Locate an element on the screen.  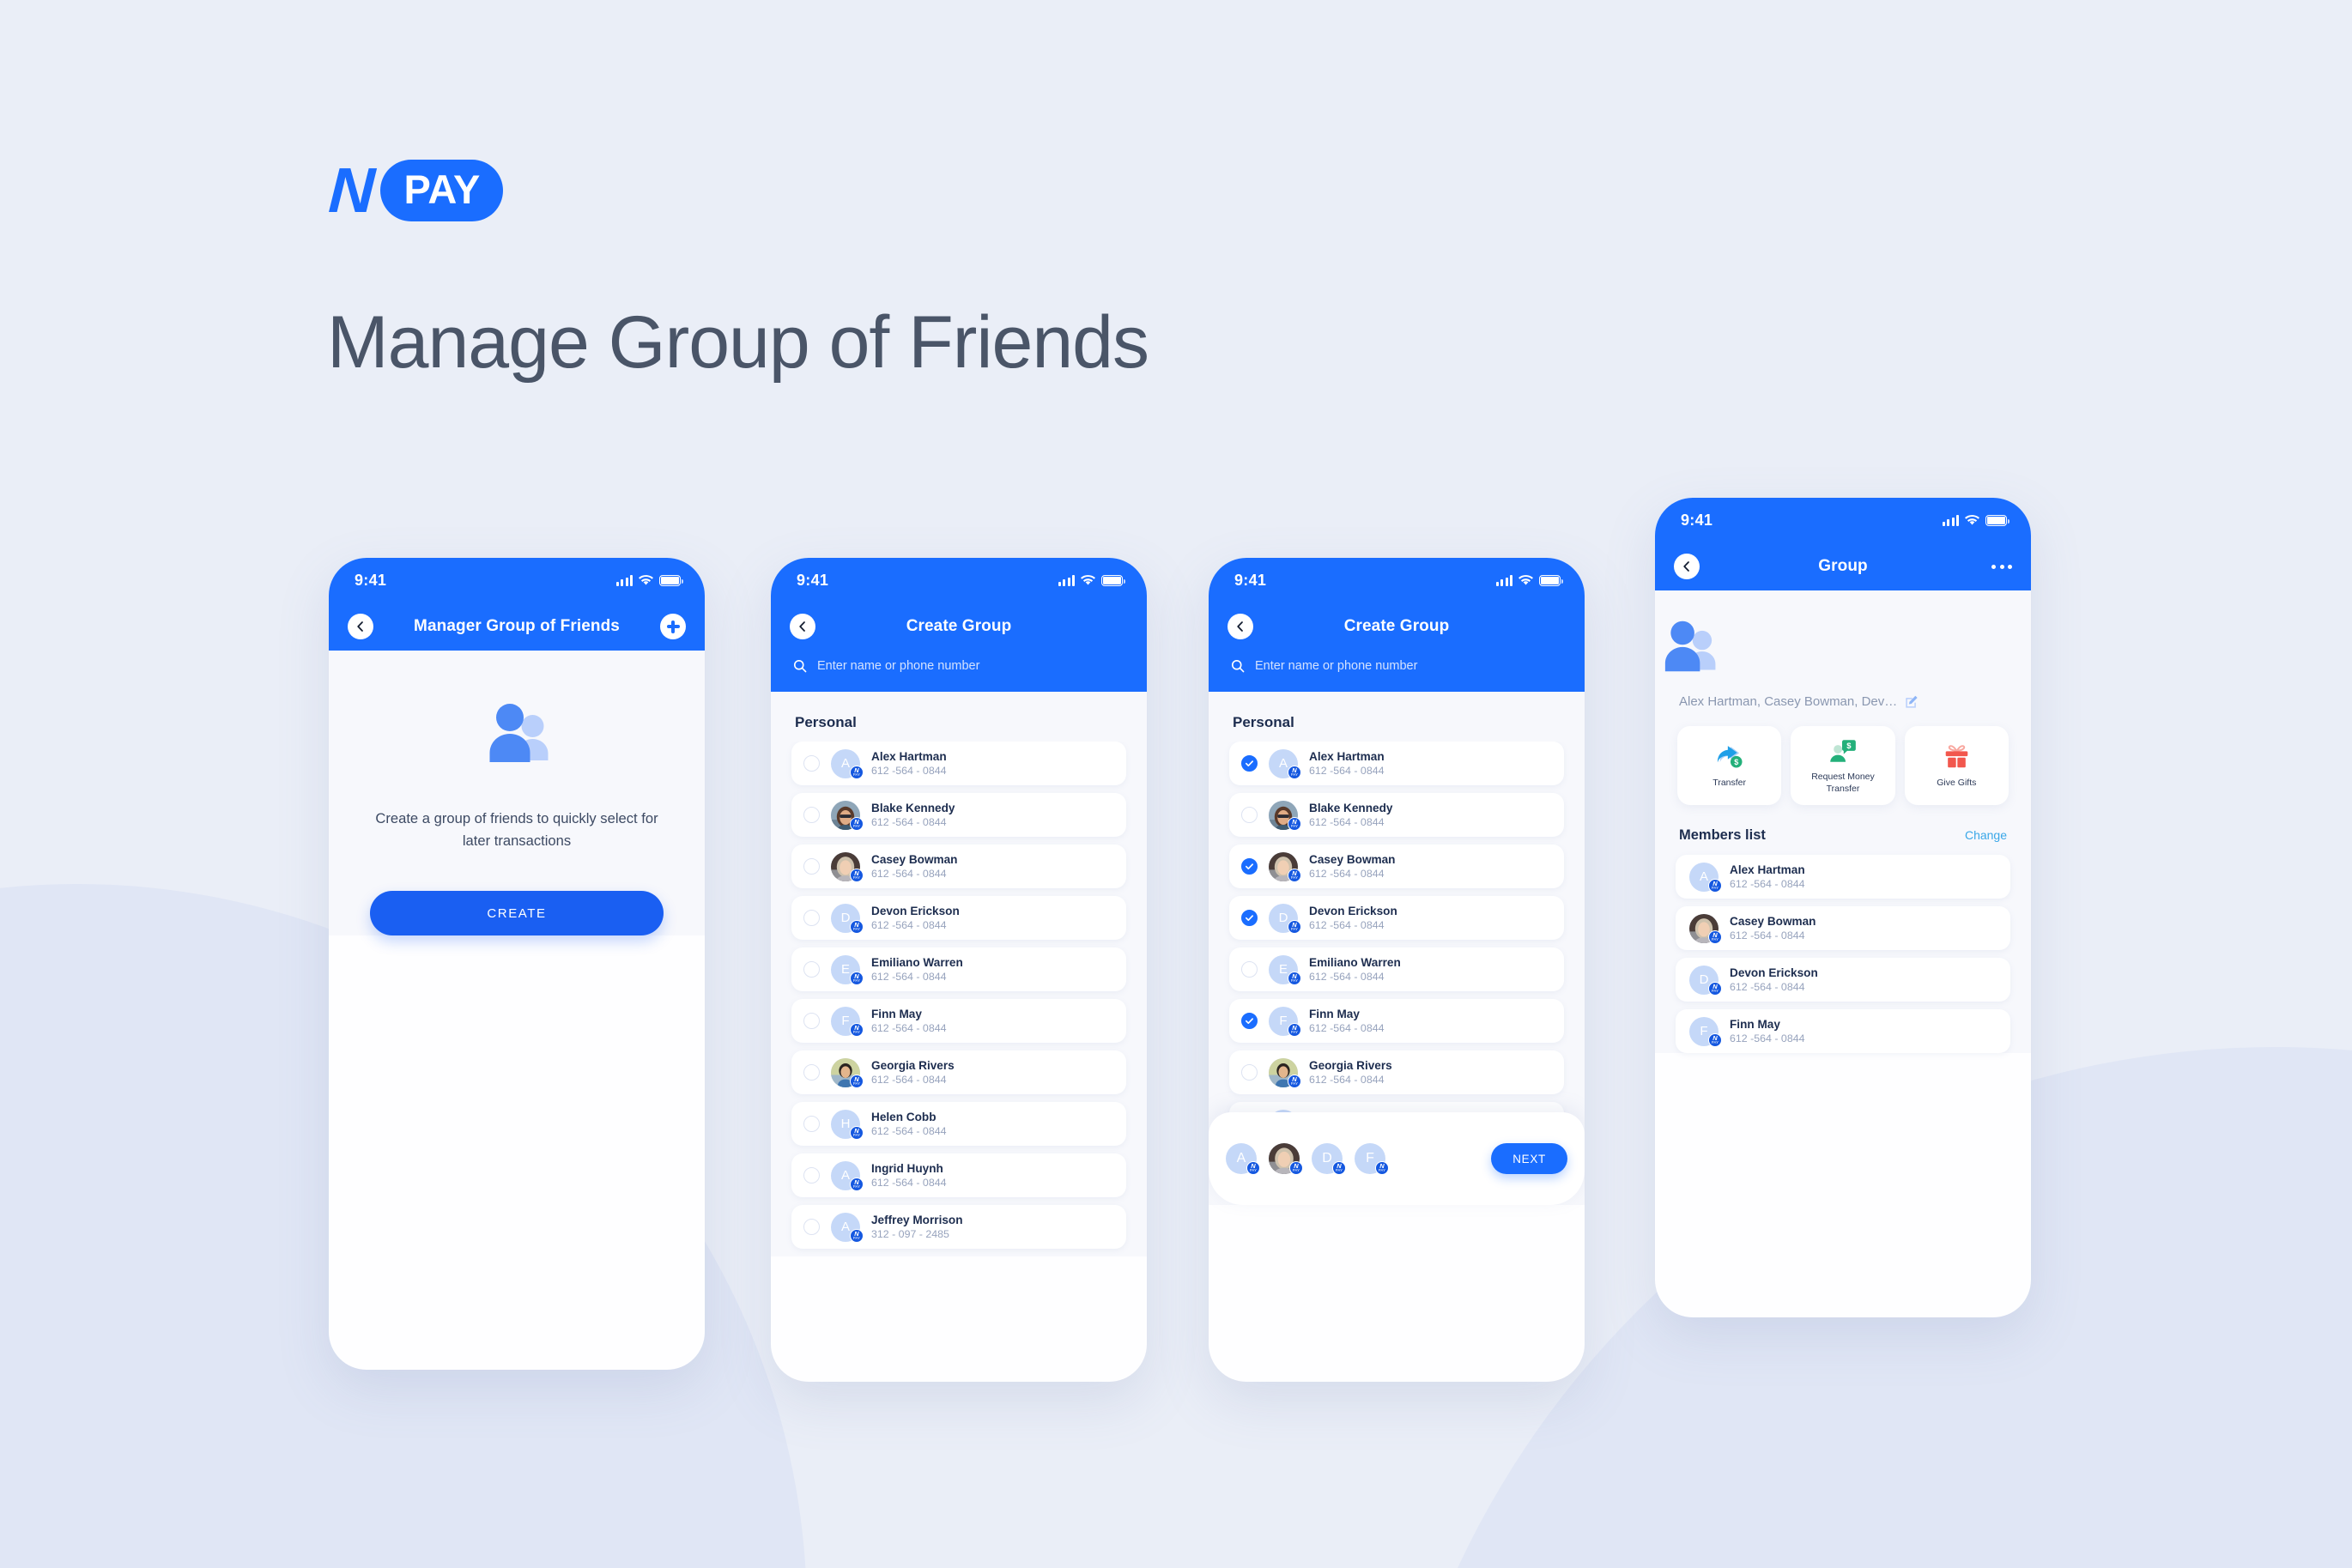
contact-name: Casey Bowman is located at coordinates (914, 859).